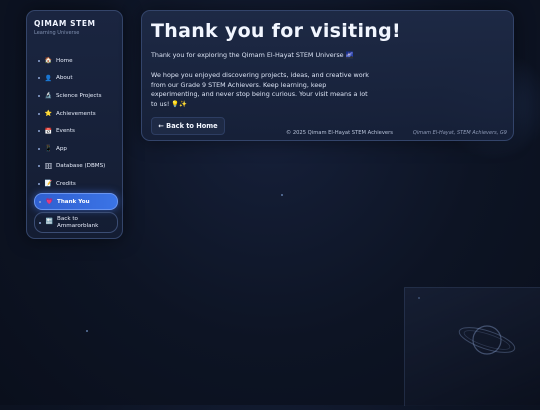  Describe the element at coordinates (48, 131) in the screenshot. I see `calendar-icon: 📅` at that location.